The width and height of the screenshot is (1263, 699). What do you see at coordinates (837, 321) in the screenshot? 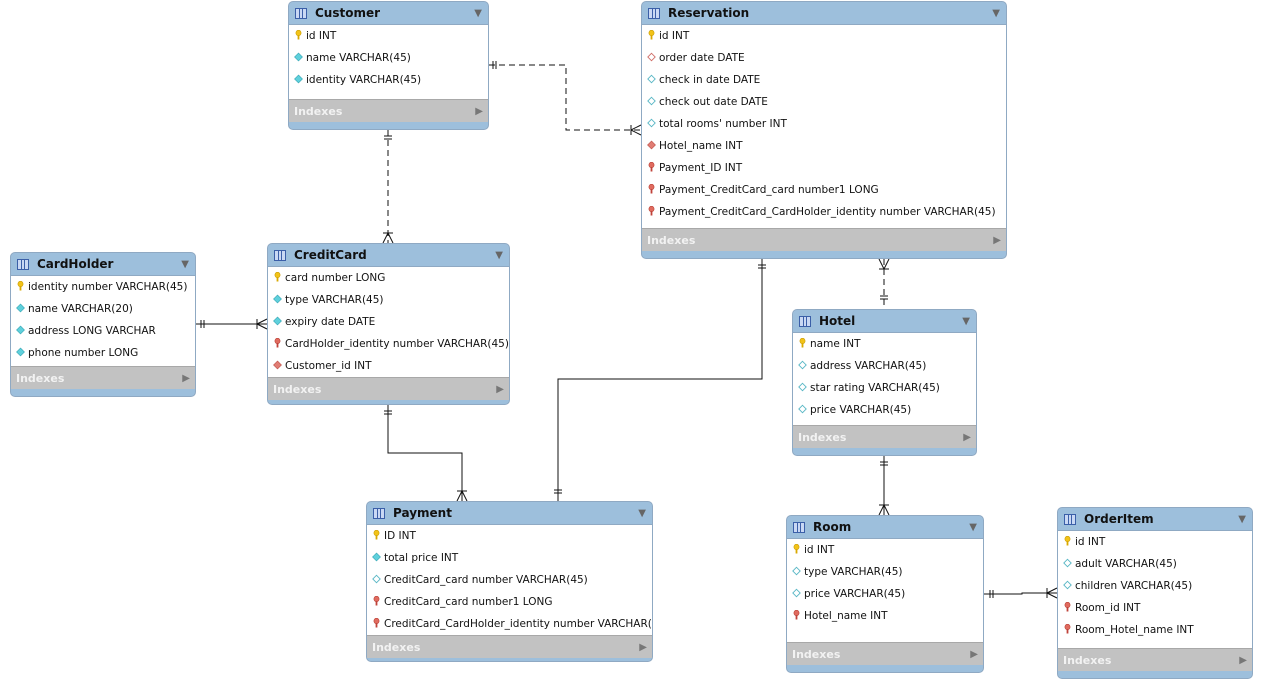
I see `table-name: Hotel` at bounding box center [837, 321].